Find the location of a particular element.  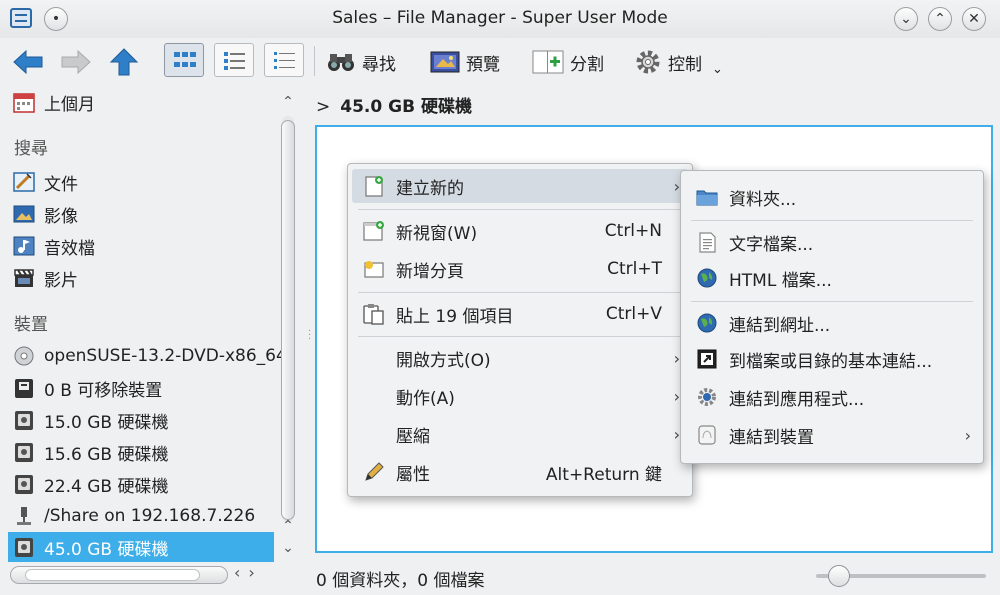

device-icon is located at coordinates (707, 435).